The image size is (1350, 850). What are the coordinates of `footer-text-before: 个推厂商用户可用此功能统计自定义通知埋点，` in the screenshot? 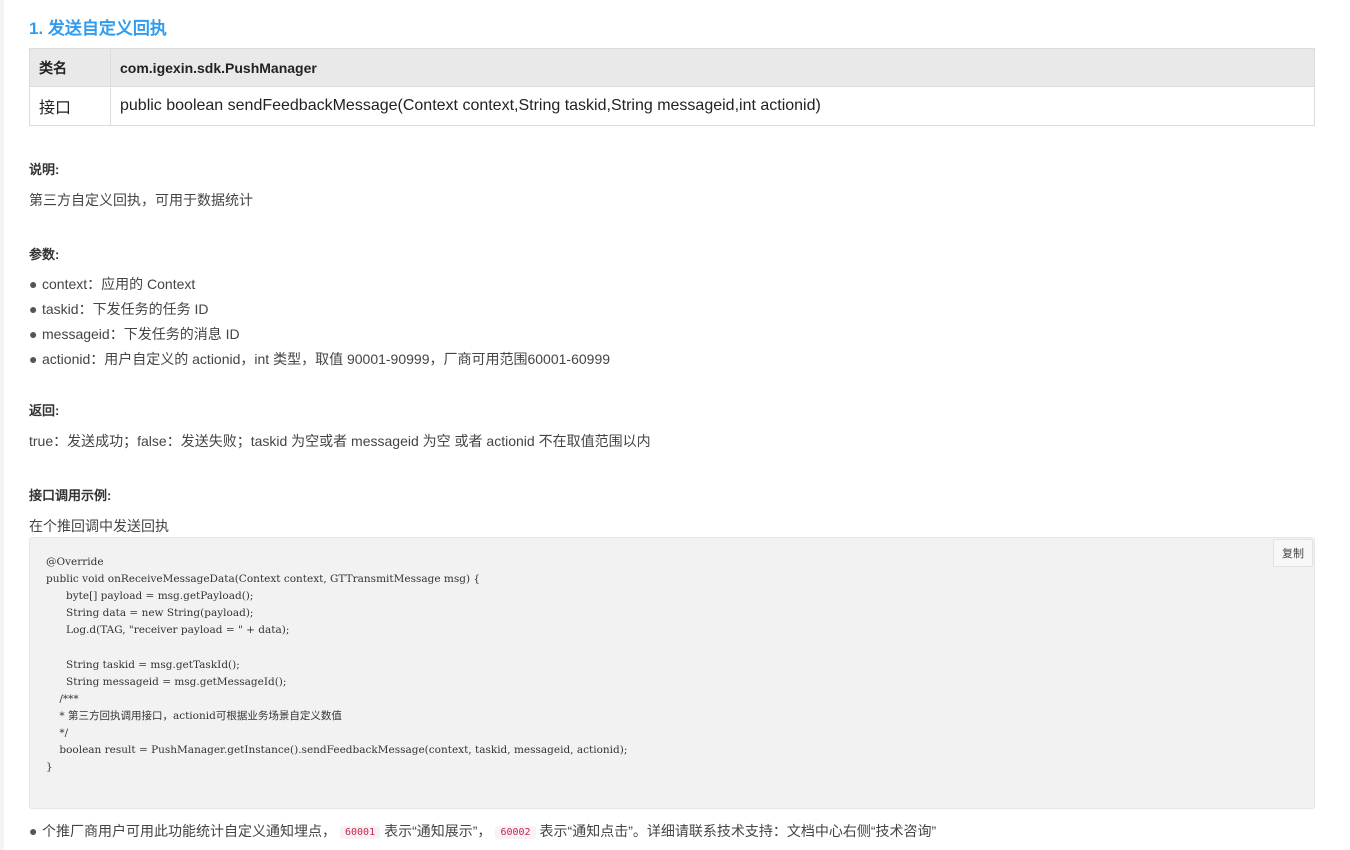 It's located at (189, 831).